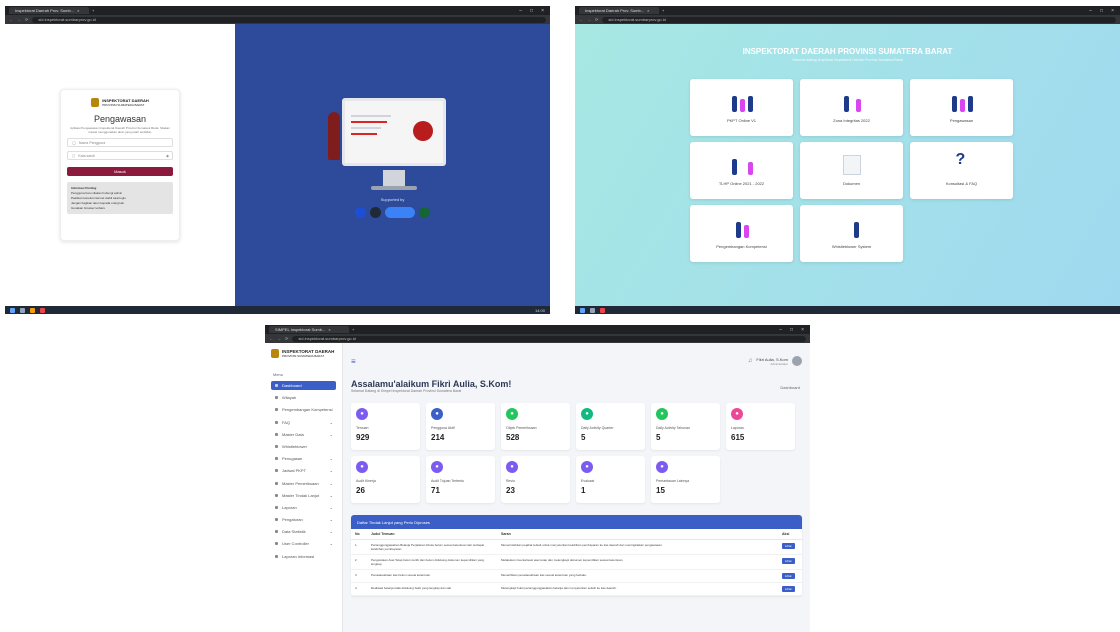  I want to click on stat-card: ● Temuan 929, so click(385, 426).